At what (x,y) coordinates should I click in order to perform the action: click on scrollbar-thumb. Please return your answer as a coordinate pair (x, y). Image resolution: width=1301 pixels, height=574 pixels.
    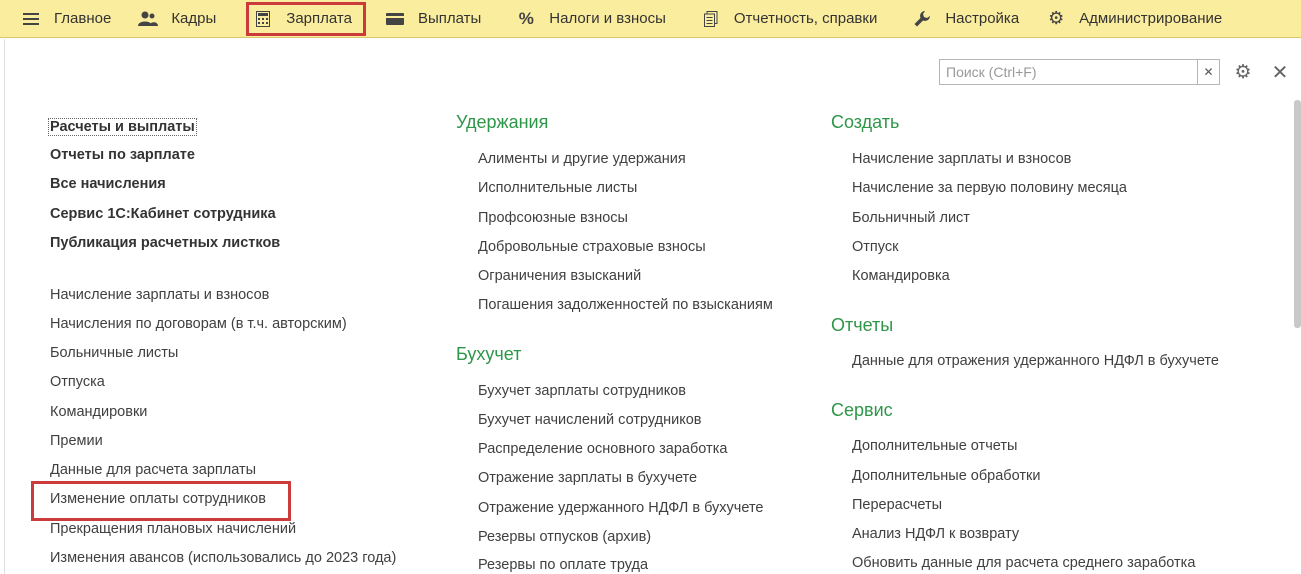
    Looking at the image, I should click on (1297, 214).